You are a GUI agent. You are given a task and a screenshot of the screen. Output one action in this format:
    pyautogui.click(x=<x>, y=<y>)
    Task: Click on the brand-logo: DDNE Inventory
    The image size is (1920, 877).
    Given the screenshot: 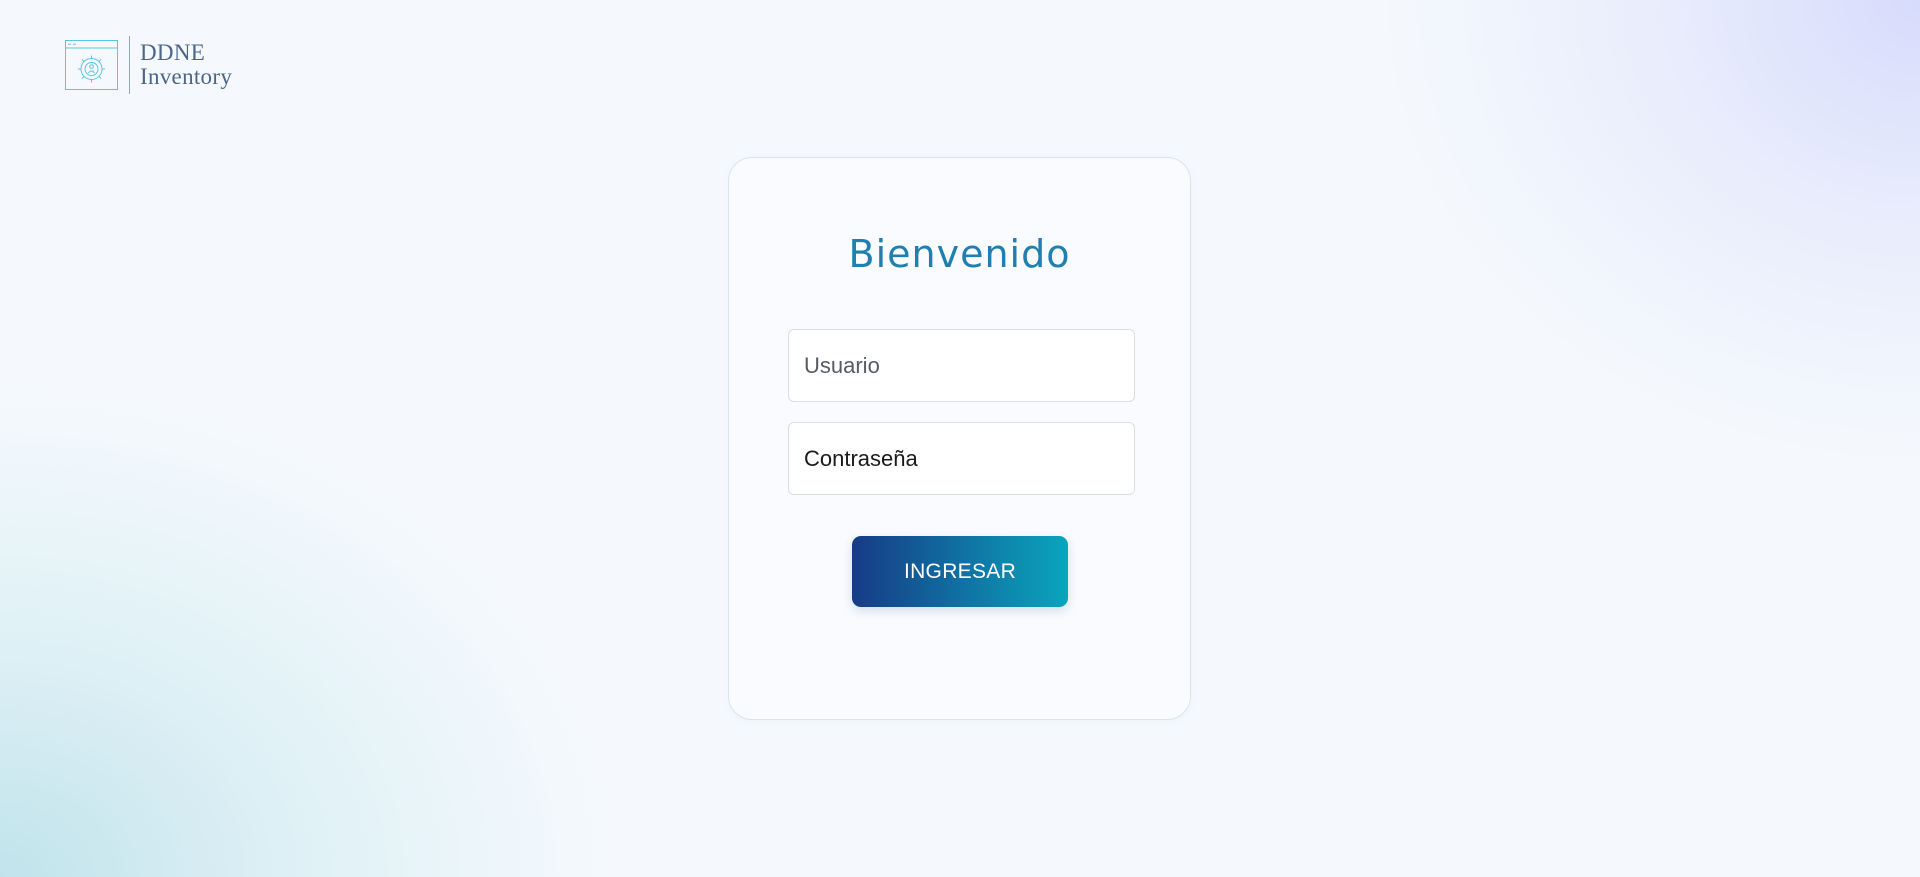 What is the action you would take?
    pyautogui.click(x=148, y=65)
    